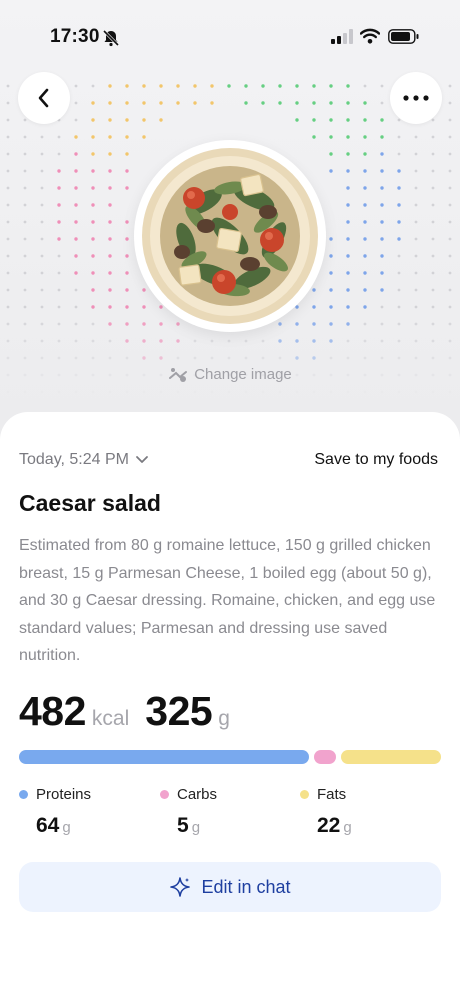  I want to click on meal-image, so click(230, 236).